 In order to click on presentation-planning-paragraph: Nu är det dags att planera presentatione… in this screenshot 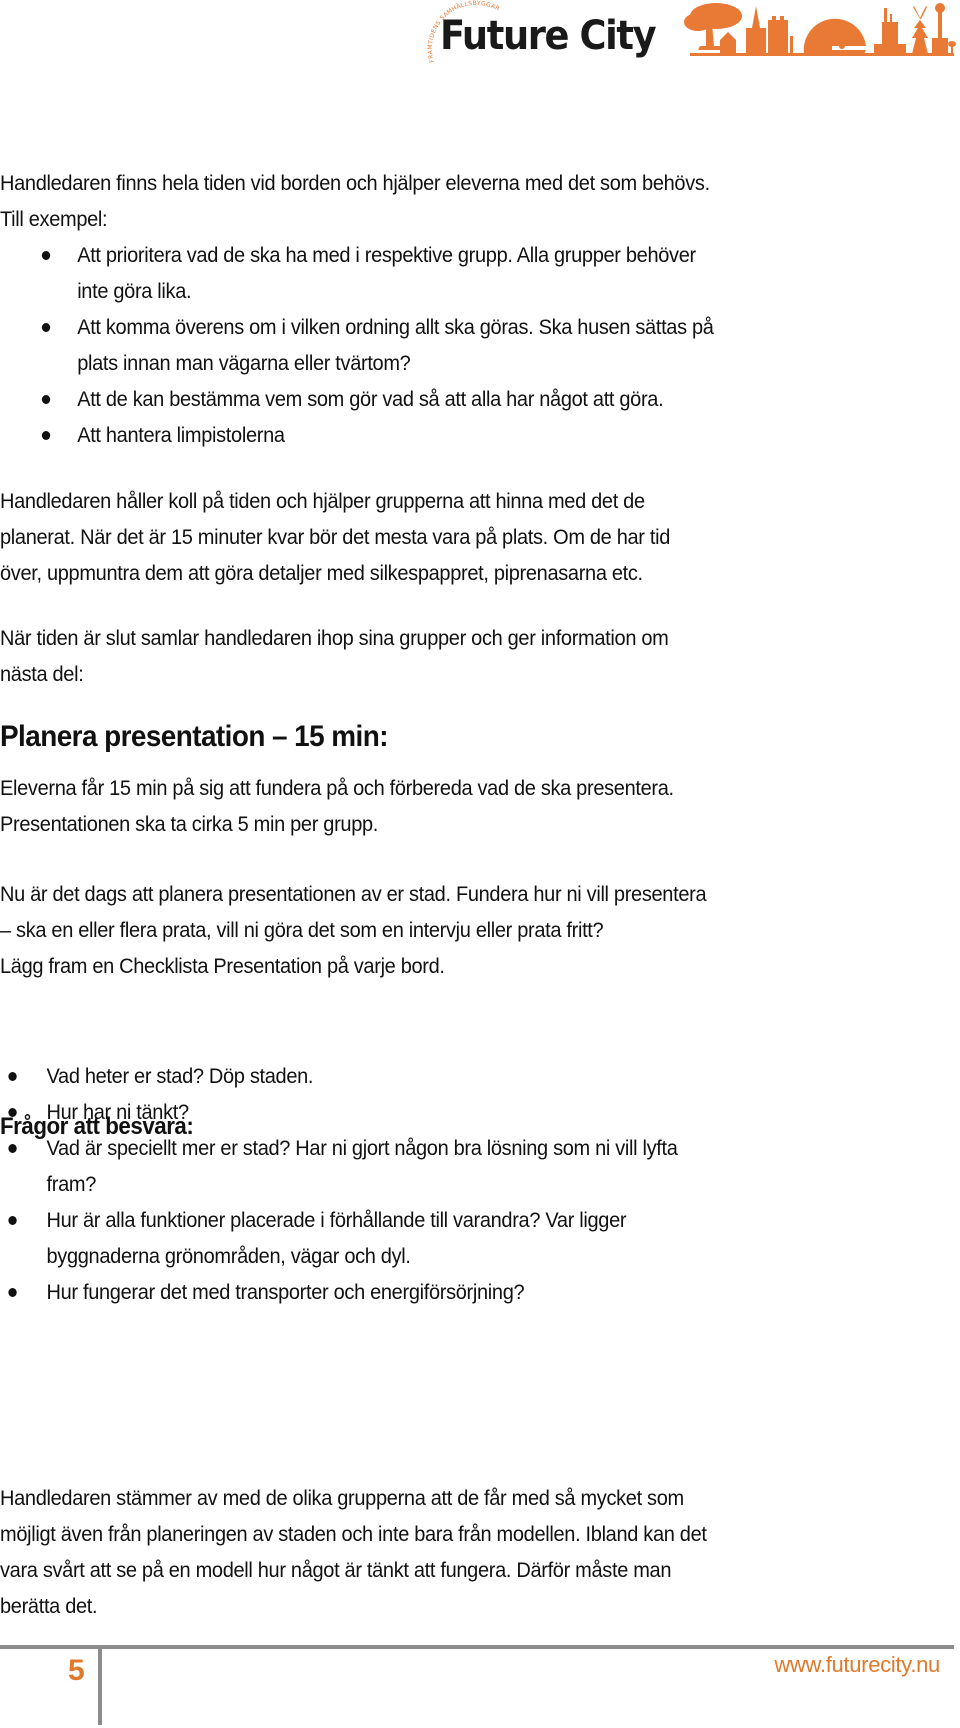, I will do `click(442, 930)`.